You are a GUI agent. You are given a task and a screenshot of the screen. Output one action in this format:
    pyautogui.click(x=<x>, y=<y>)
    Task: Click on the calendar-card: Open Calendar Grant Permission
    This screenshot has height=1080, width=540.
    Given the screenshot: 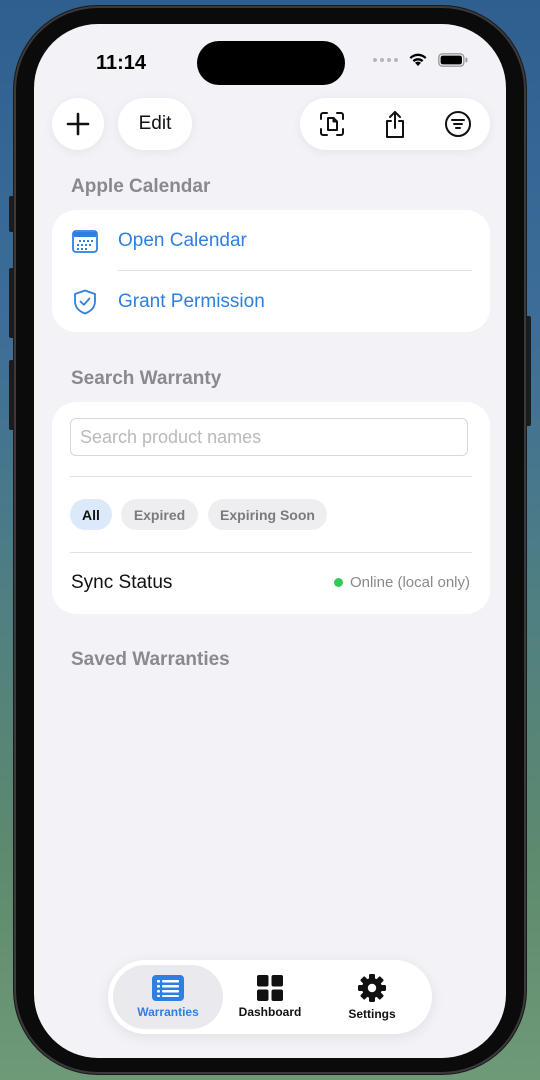 What is the action you would take?
    pyautogui.click(x=271, y=271)
    